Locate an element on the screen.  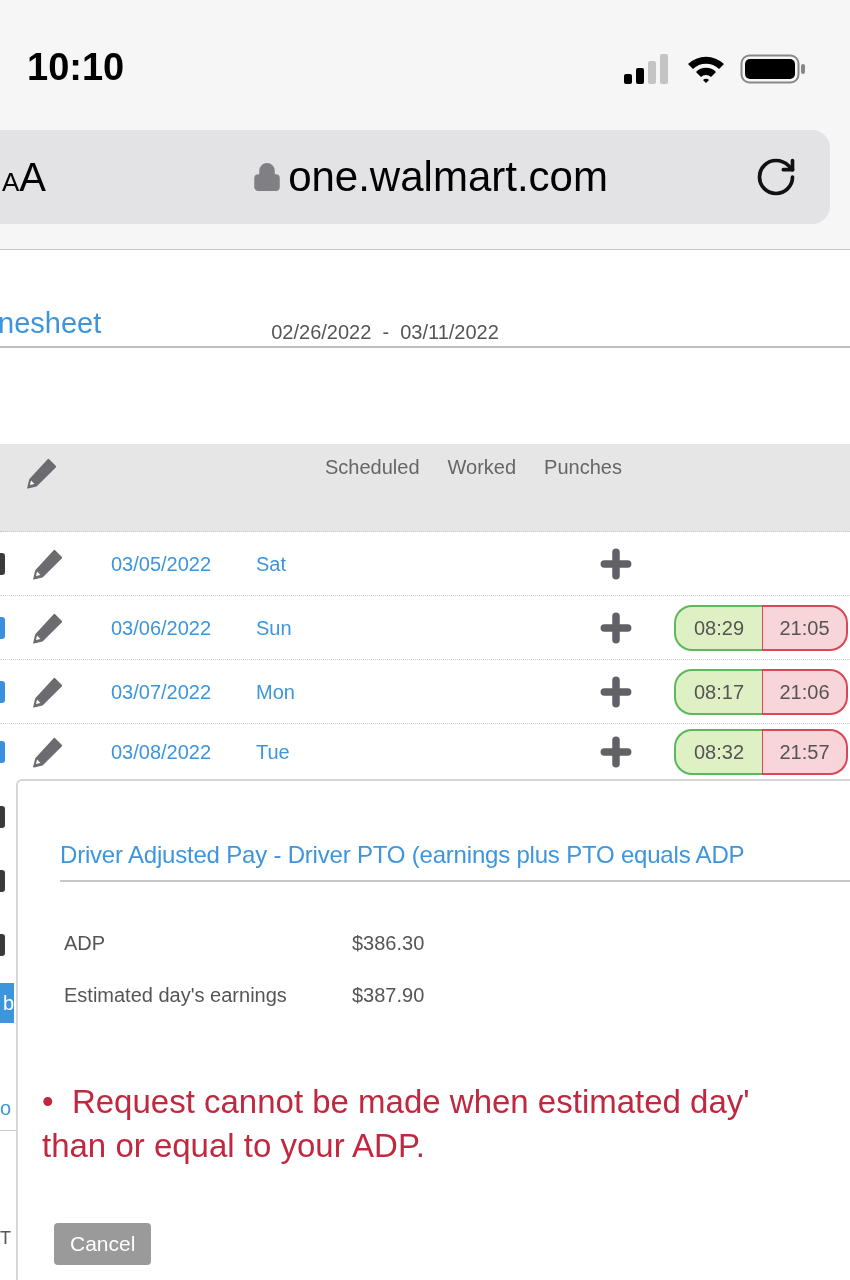
edit-all-pencil-icon is located at coordinates (42, 473).